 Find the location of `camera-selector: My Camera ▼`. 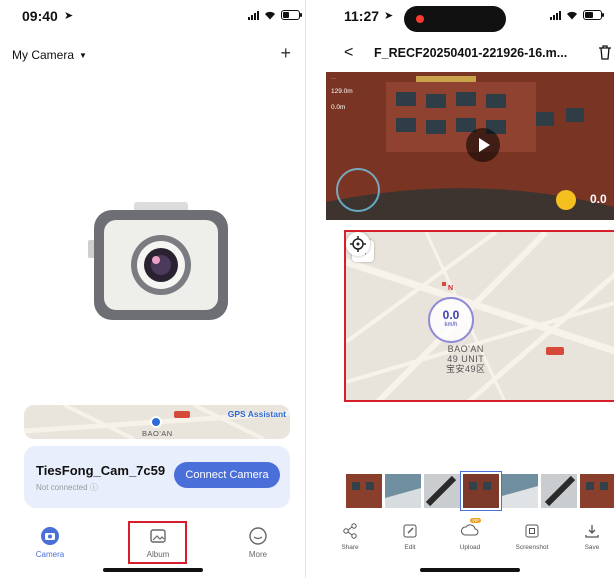

camera-selector: My Camera ▼ is located at coordinates (49, 55).